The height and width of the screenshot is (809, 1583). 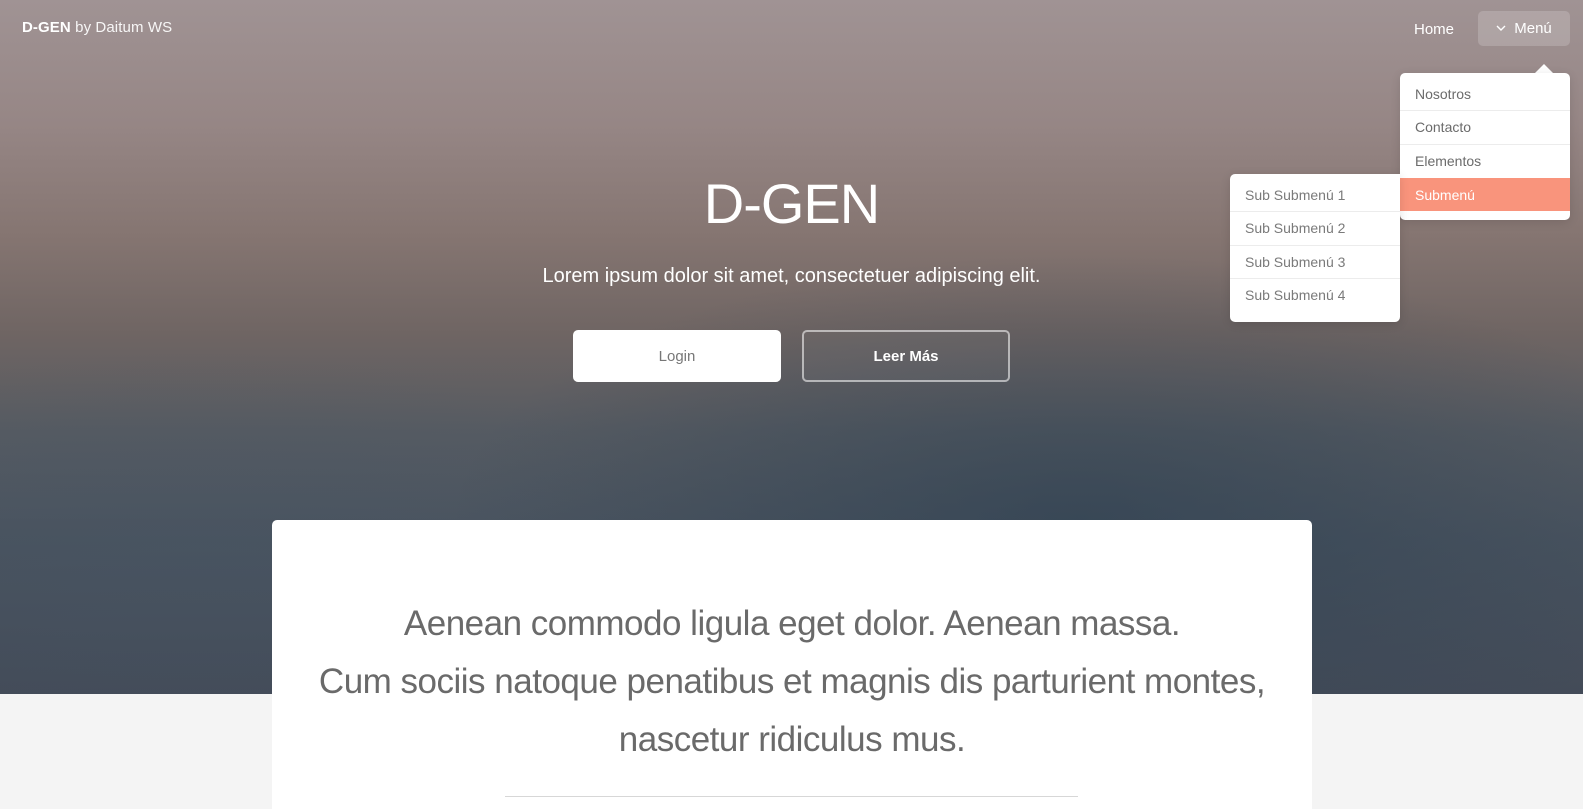 What do you see at coordinates (1485, 126) in the screenshot?
I see `dropdown-item-contacto: Contacto` at bounding box center [1485, 126].